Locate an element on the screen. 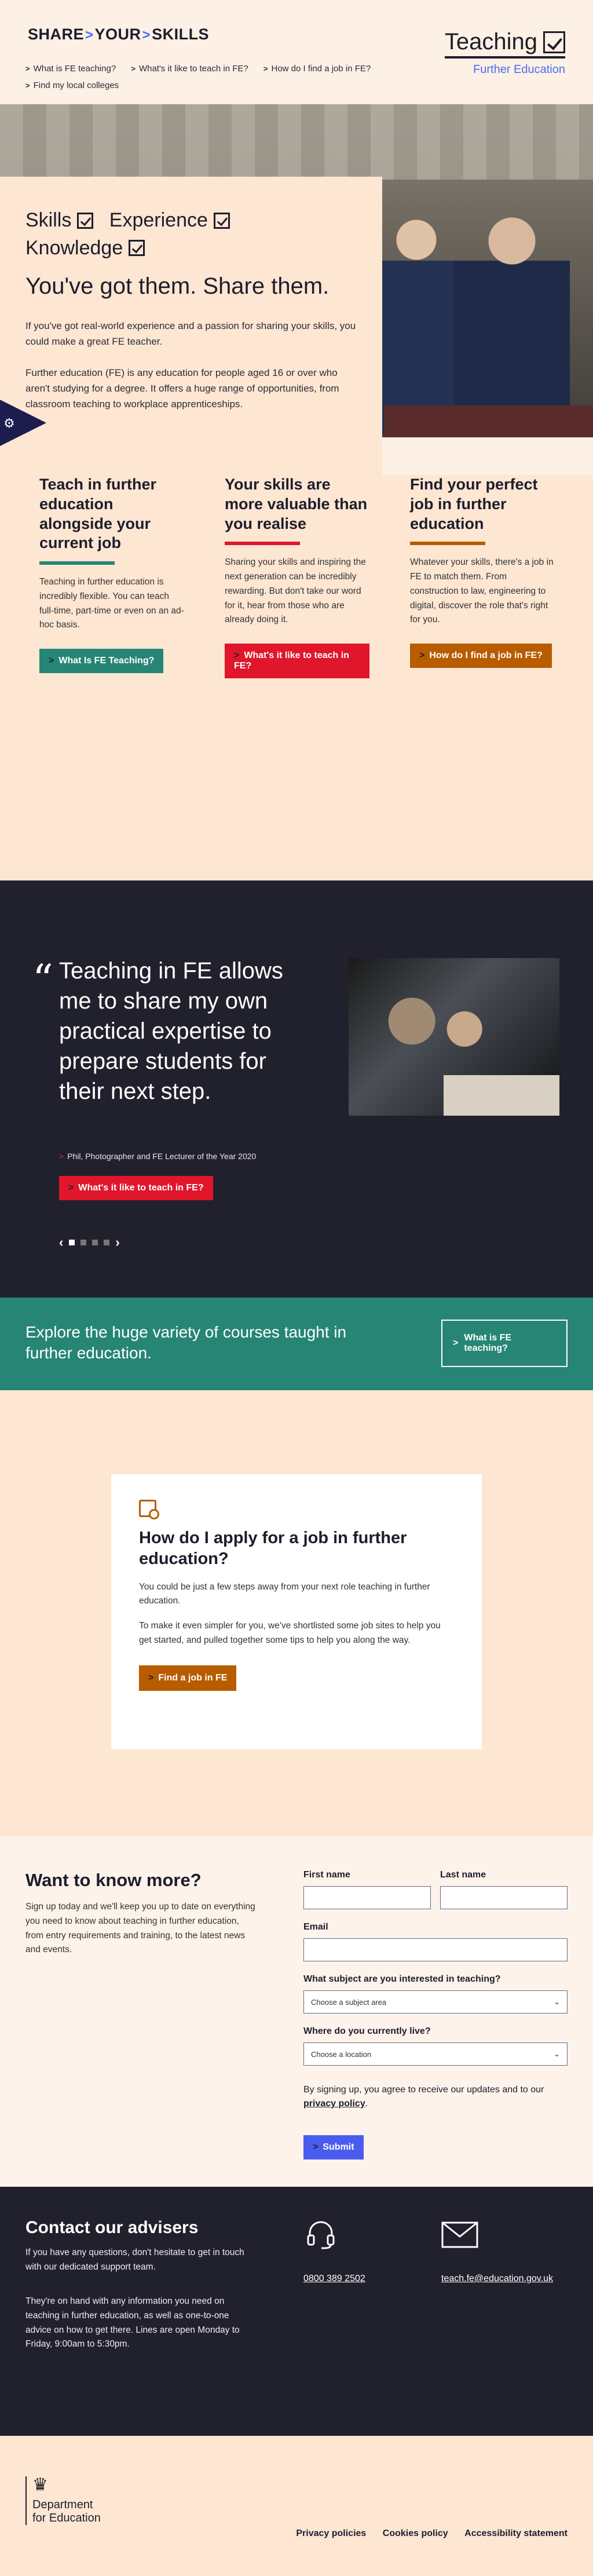  envelope-icon is located at coordinates (459, 2234).